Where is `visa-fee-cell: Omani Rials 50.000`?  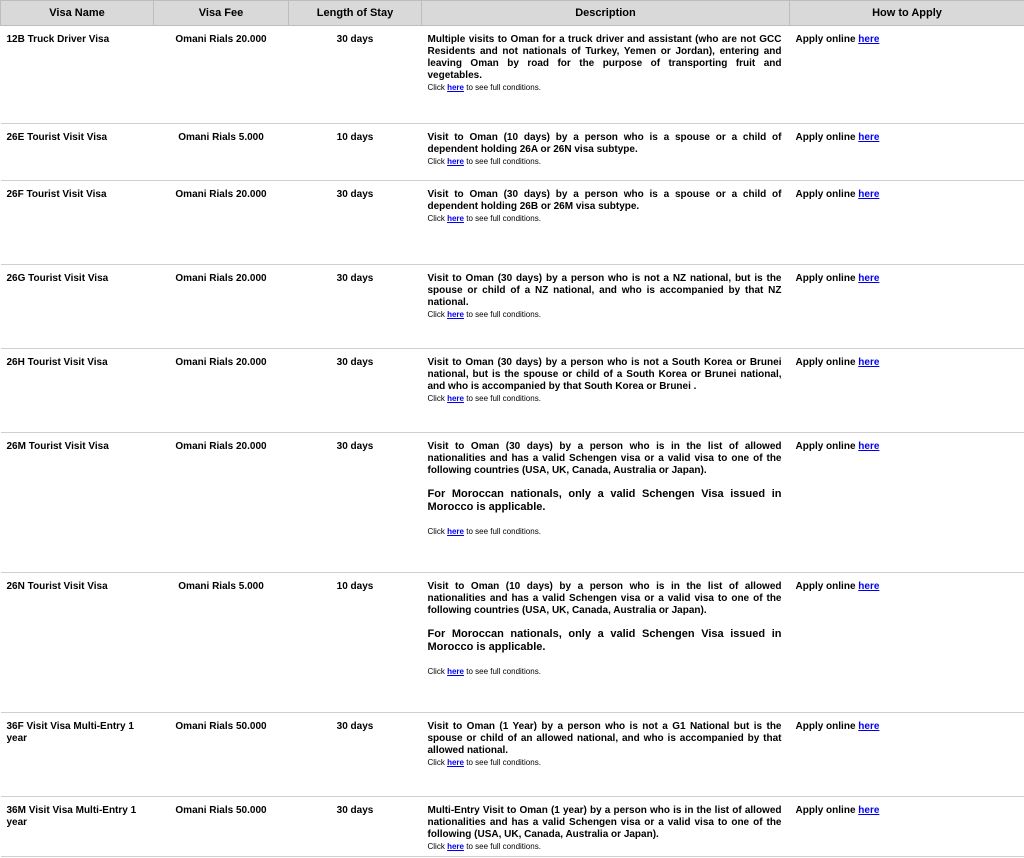
visa-fee-cell: Omani Rials 50.000 is located at coordinates (221, 826).